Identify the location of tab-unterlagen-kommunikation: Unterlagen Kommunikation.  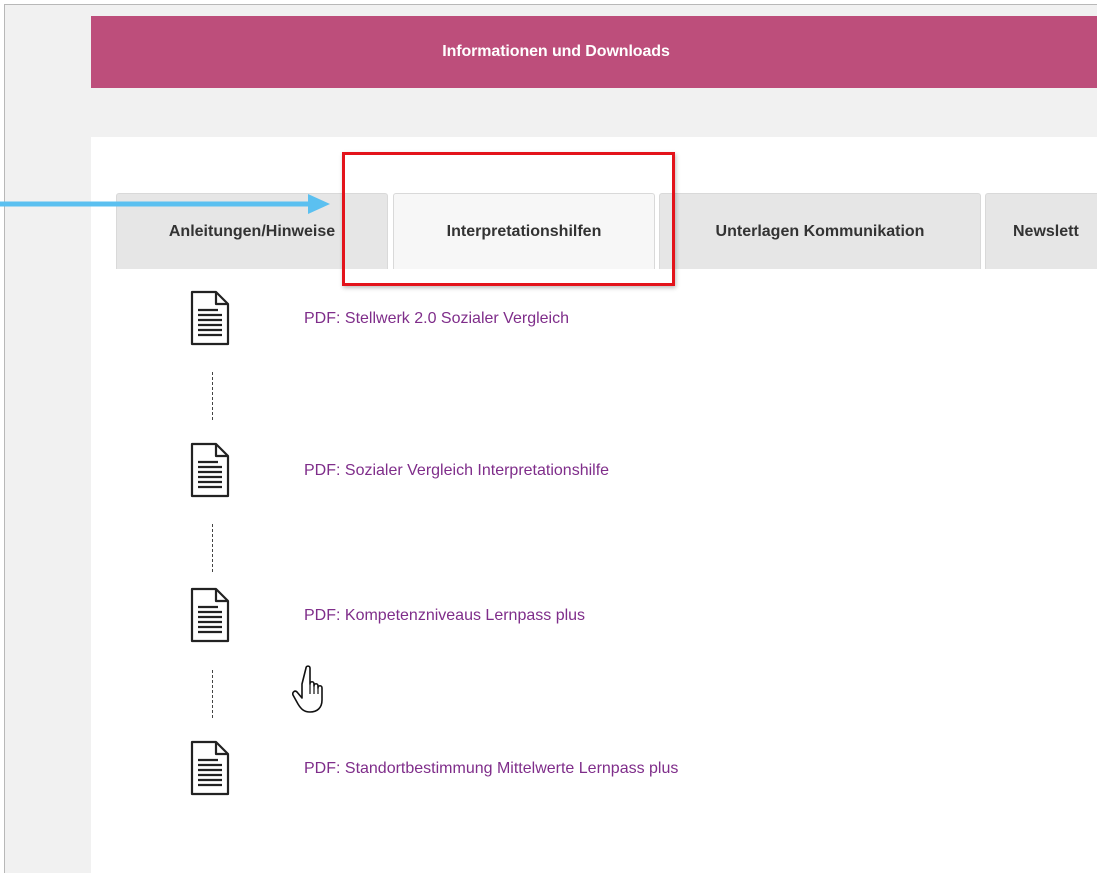
(820, 231).